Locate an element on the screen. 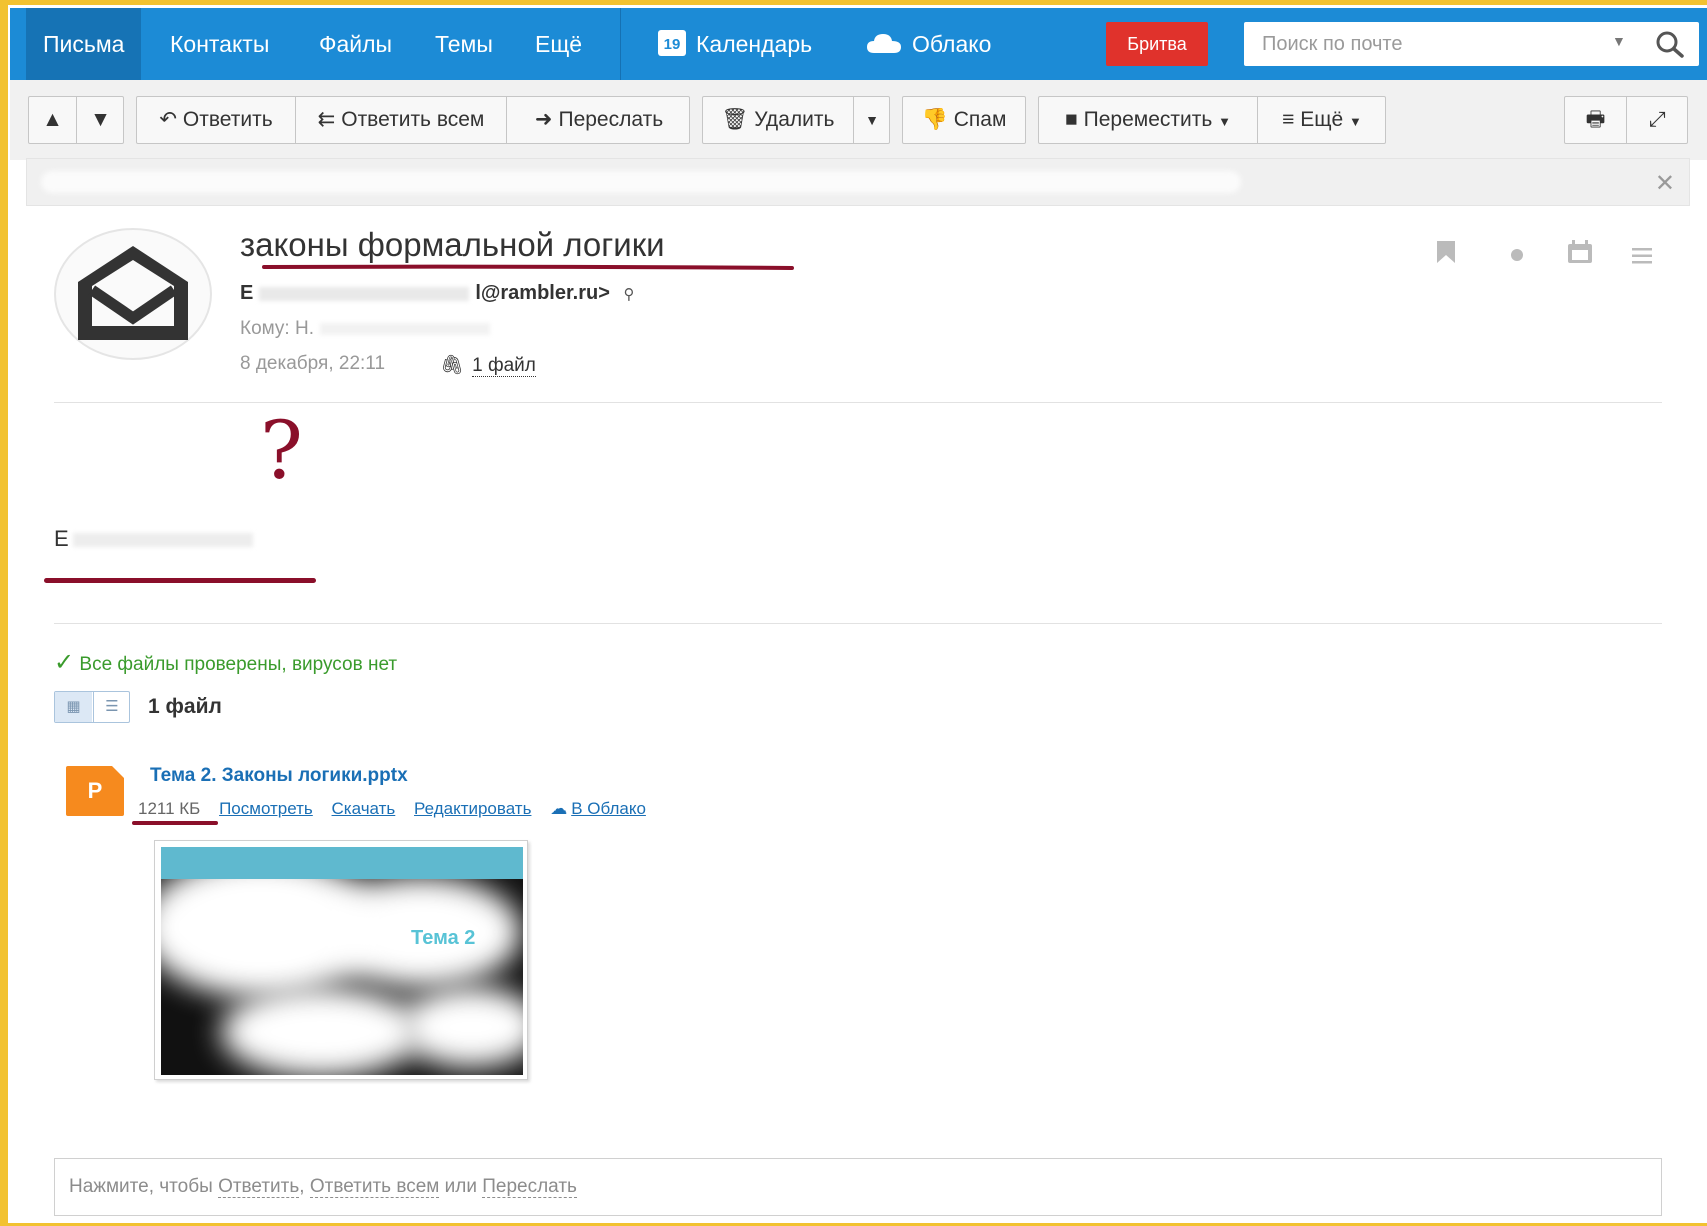 This screenshot has height=1226, width=1707. signature-annotation-underline is located at coordinates (180, 580).